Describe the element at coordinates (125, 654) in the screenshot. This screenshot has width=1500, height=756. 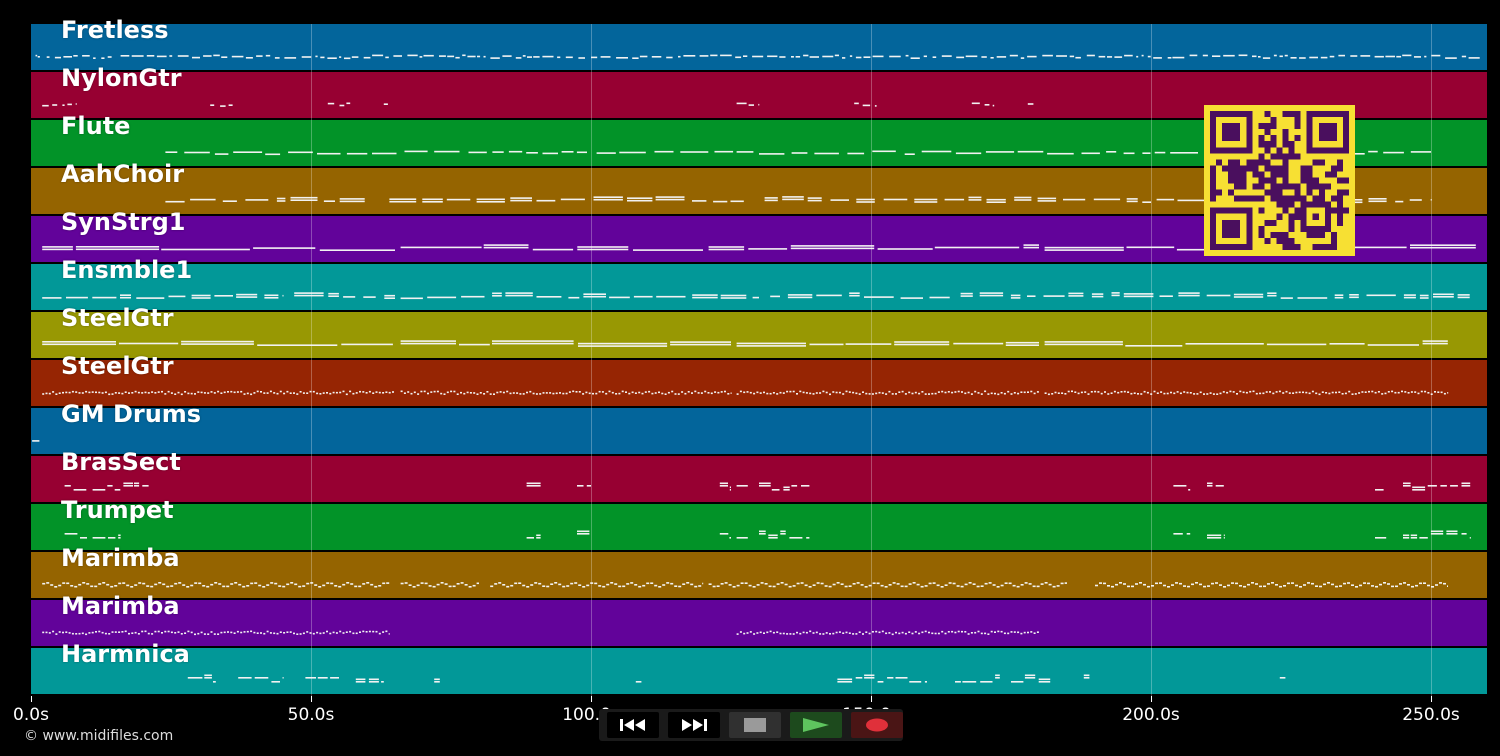
I see `track-name: Harmnica` at that location.